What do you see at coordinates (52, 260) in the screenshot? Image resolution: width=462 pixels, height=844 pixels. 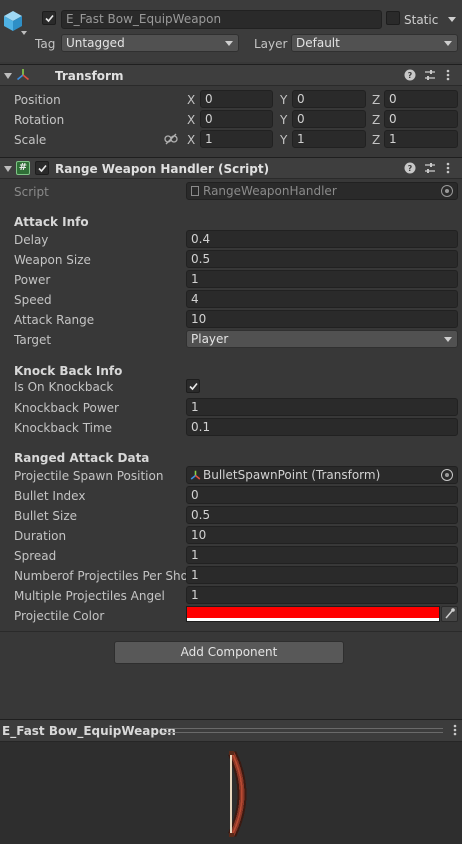 I see `weapon-size-label: Weapon Size` at bounding box center [52, 260].